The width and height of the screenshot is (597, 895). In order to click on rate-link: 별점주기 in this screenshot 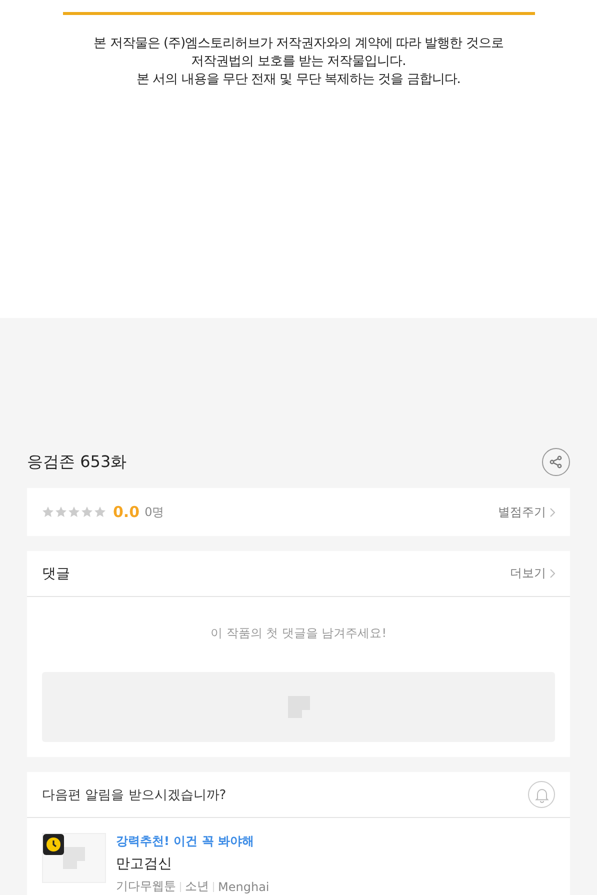, I will do `click(526, 512)`.